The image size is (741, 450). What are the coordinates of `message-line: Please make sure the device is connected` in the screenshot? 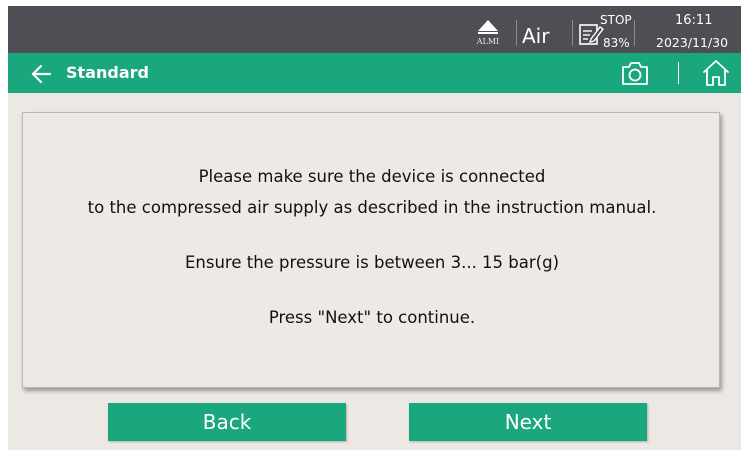 It's located at (372, 176).